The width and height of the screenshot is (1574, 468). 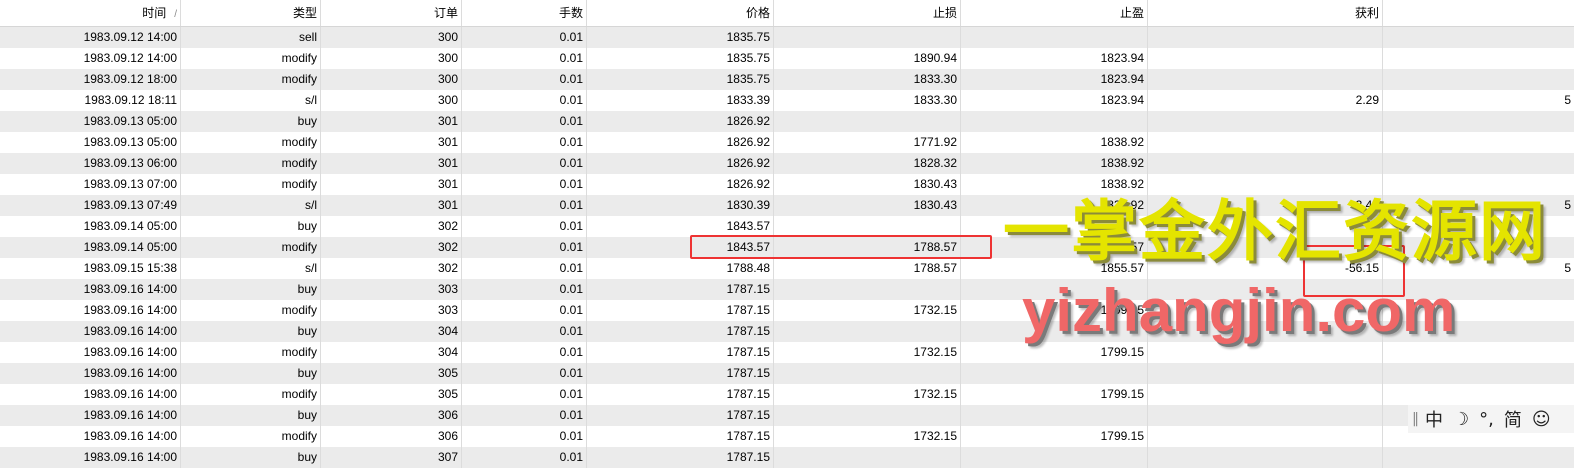 I want to click on cell-sl: 1788.57, so click(x=867, y=268).